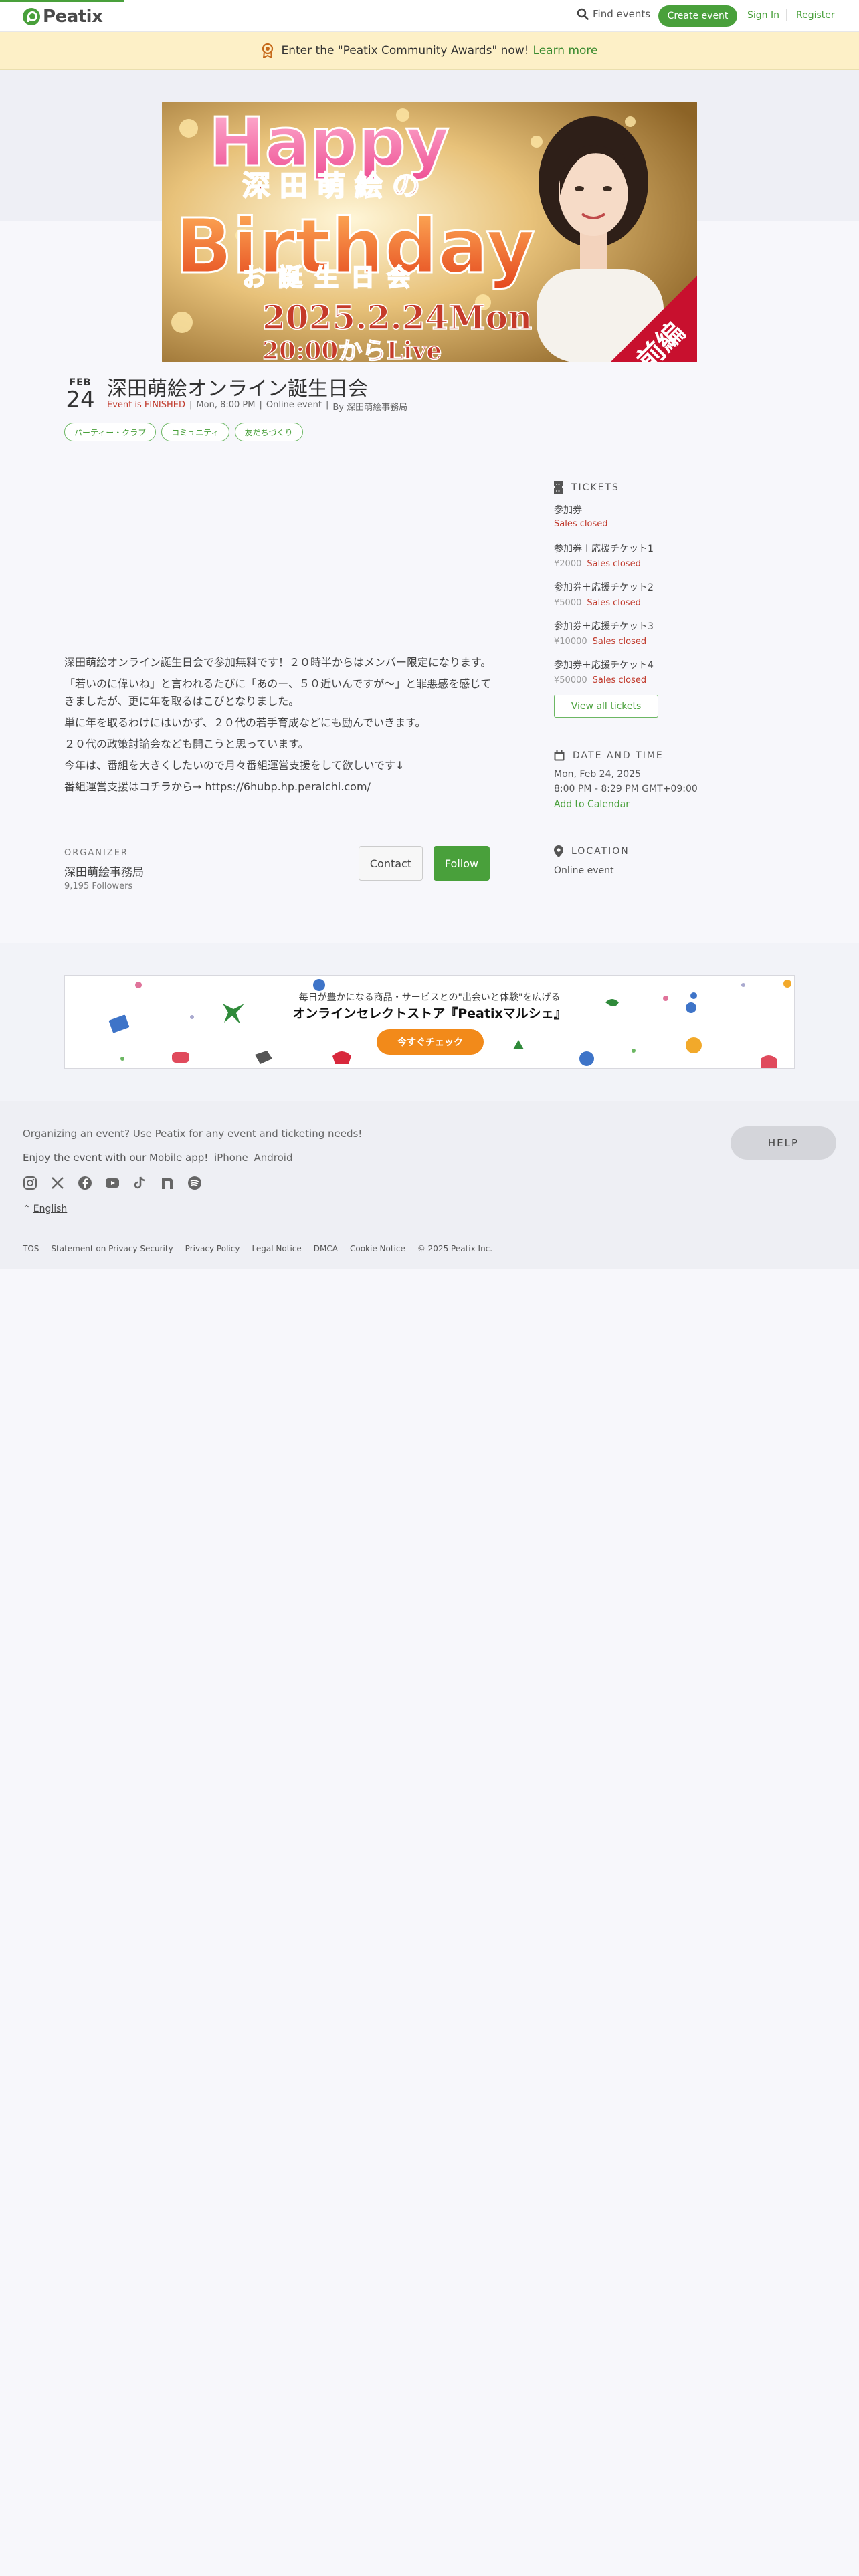 The width and height of the screenshot is (859, 2576). What do you see at coordinates (27, 1209) in the screenshot?
I see `caret-up-icon: ⌃` at bounding box center [27, 1209].